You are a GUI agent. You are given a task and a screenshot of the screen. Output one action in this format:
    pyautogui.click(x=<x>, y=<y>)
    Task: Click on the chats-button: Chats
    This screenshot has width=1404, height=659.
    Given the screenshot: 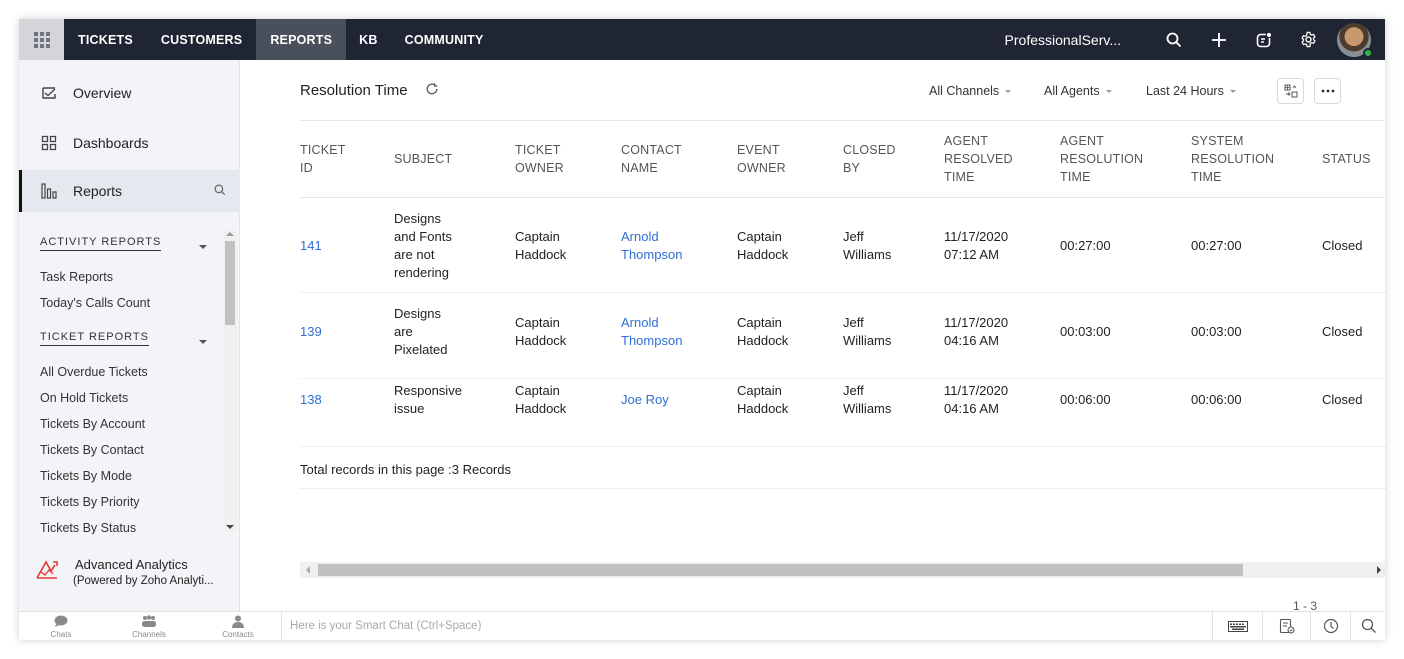 What is the action you would take?
    pyautogui.click(x=61, y=627)
    